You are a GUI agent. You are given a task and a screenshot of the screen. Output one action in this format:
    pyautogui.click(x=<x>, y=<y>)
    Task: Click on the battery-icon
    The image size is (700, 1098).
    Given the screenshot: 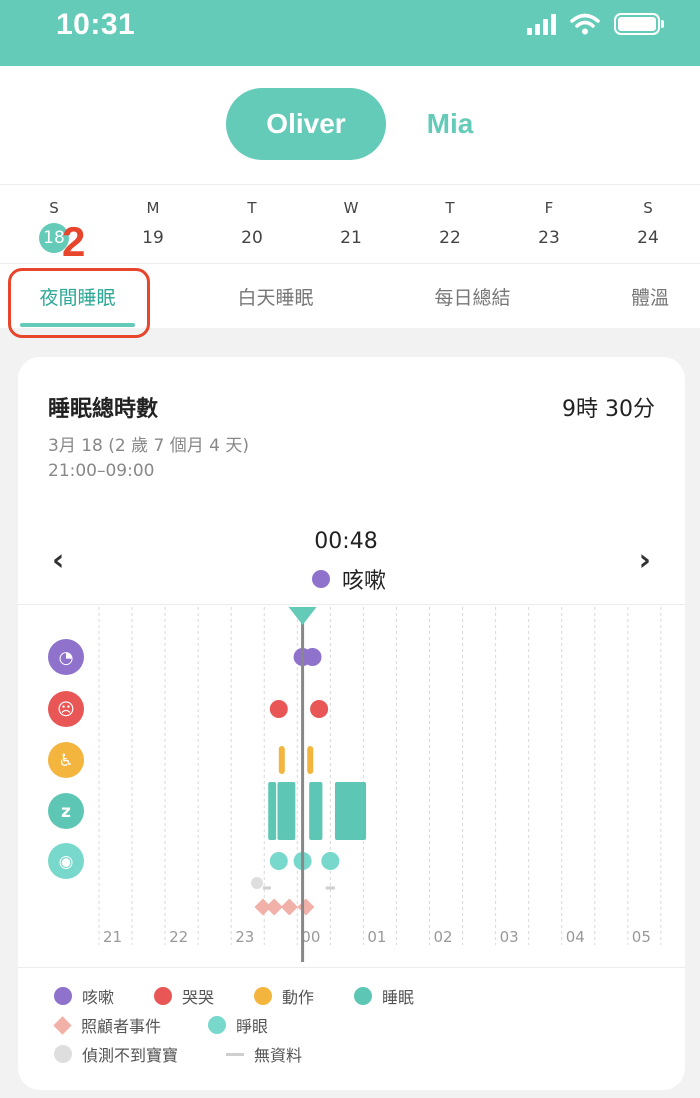 What is the action you would take?
    pyautogui.click(x=639, y=24)
    